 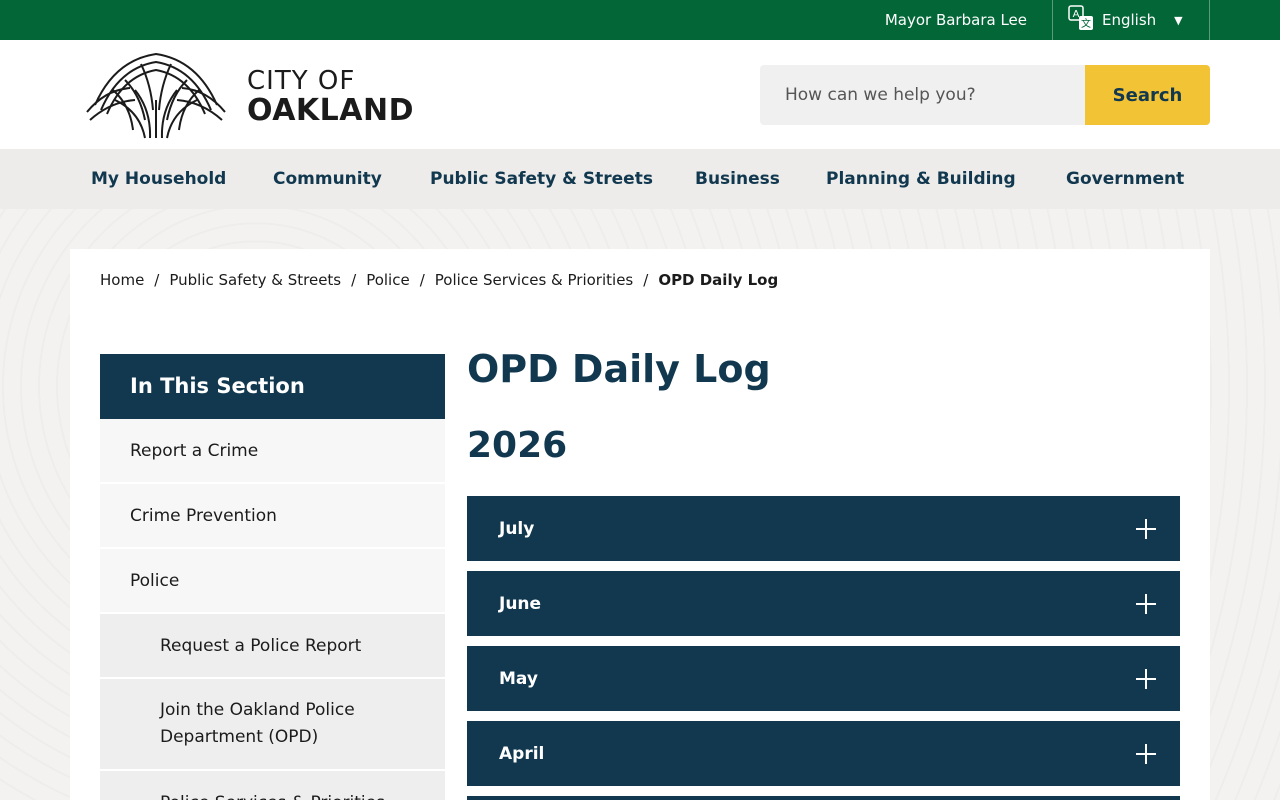 What do you see at coordinates (272, 646) in the screenshot?
I see `sidebar-subitem-request-report: Request a Police Report` at bounding box center [272, 646].